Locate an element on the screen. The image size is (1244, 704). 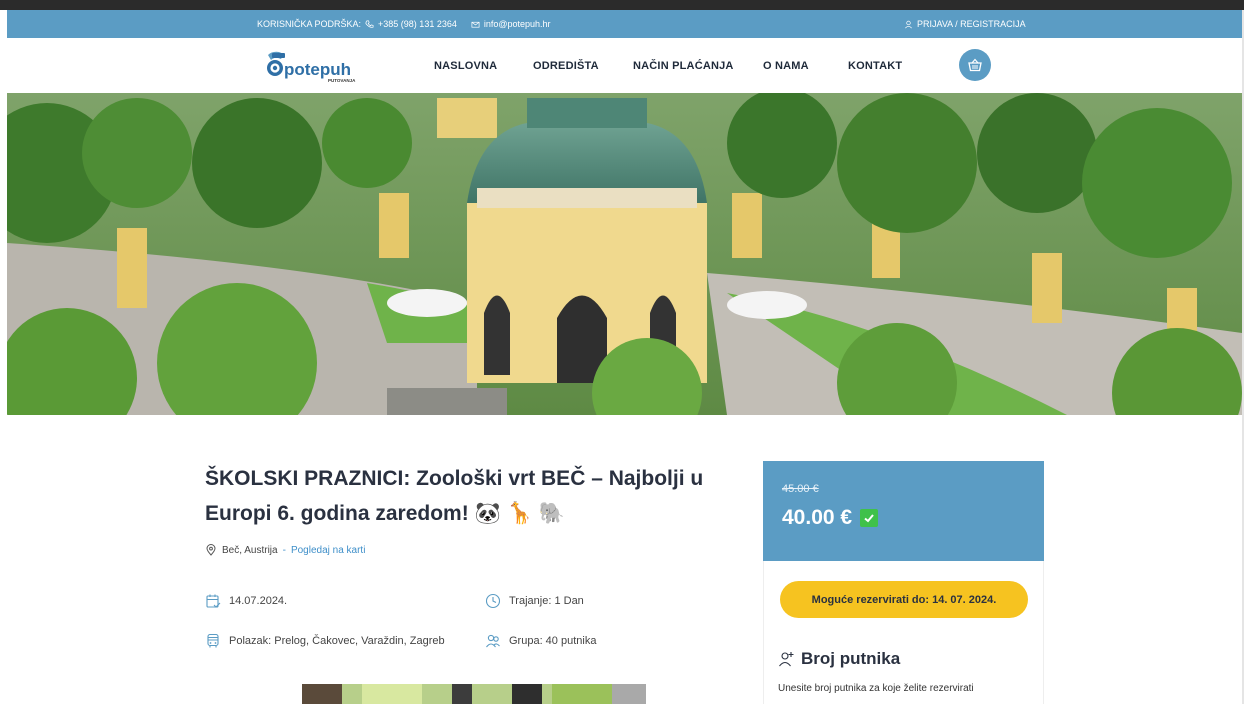
passengers-title: Broj putnika is located at coordinates (851, 658).